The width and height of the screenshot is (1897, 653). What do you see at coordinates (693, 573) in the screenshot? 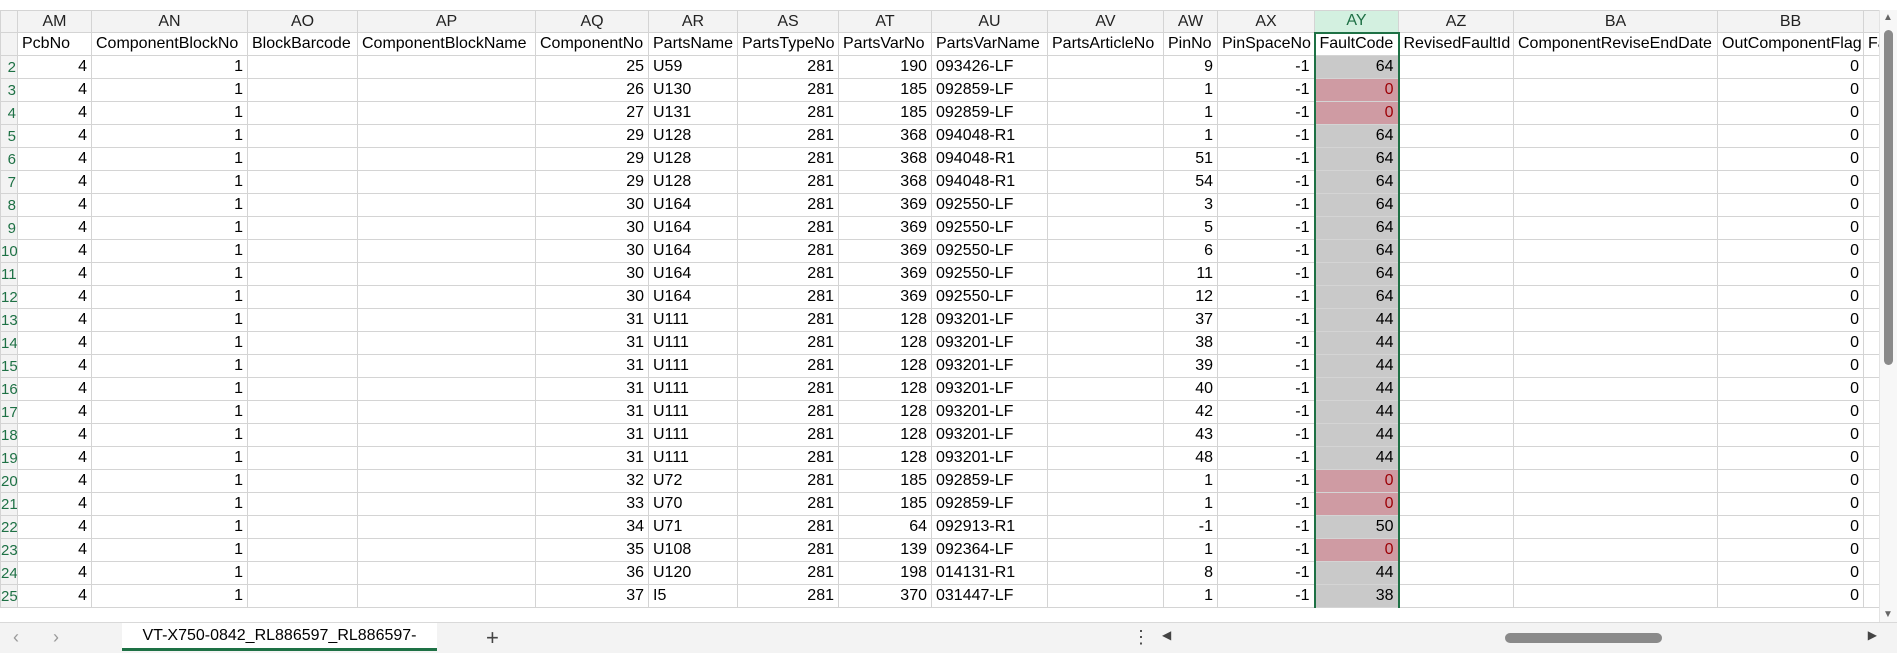
I see `table-cell: U120` at bounding box center [693, 573].